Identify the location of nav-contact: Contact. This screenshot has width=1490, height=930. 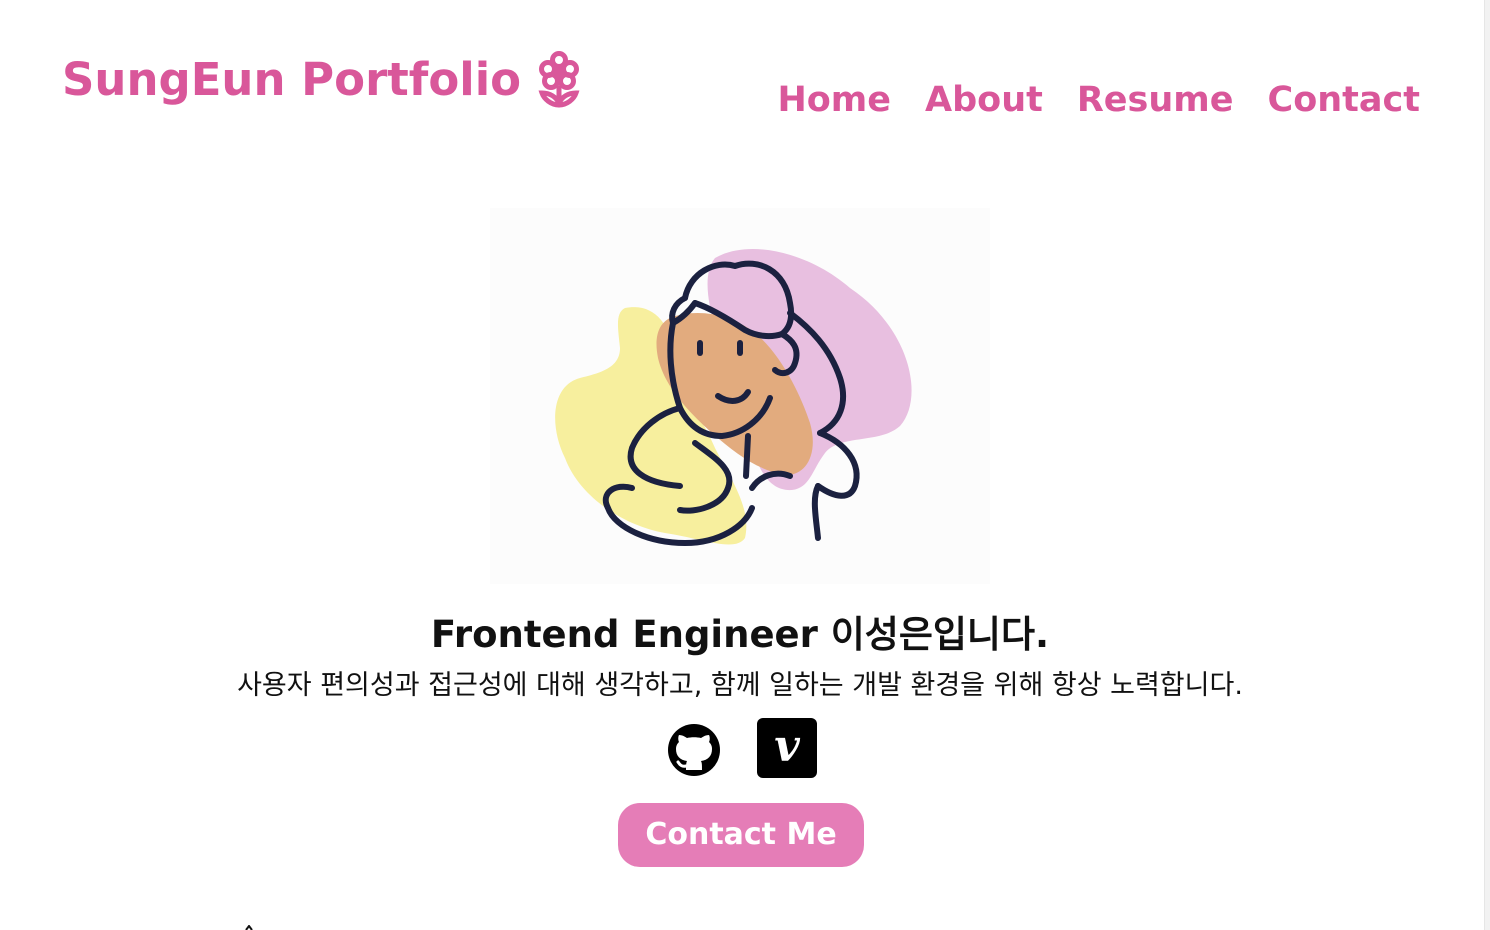
(1344, 100).